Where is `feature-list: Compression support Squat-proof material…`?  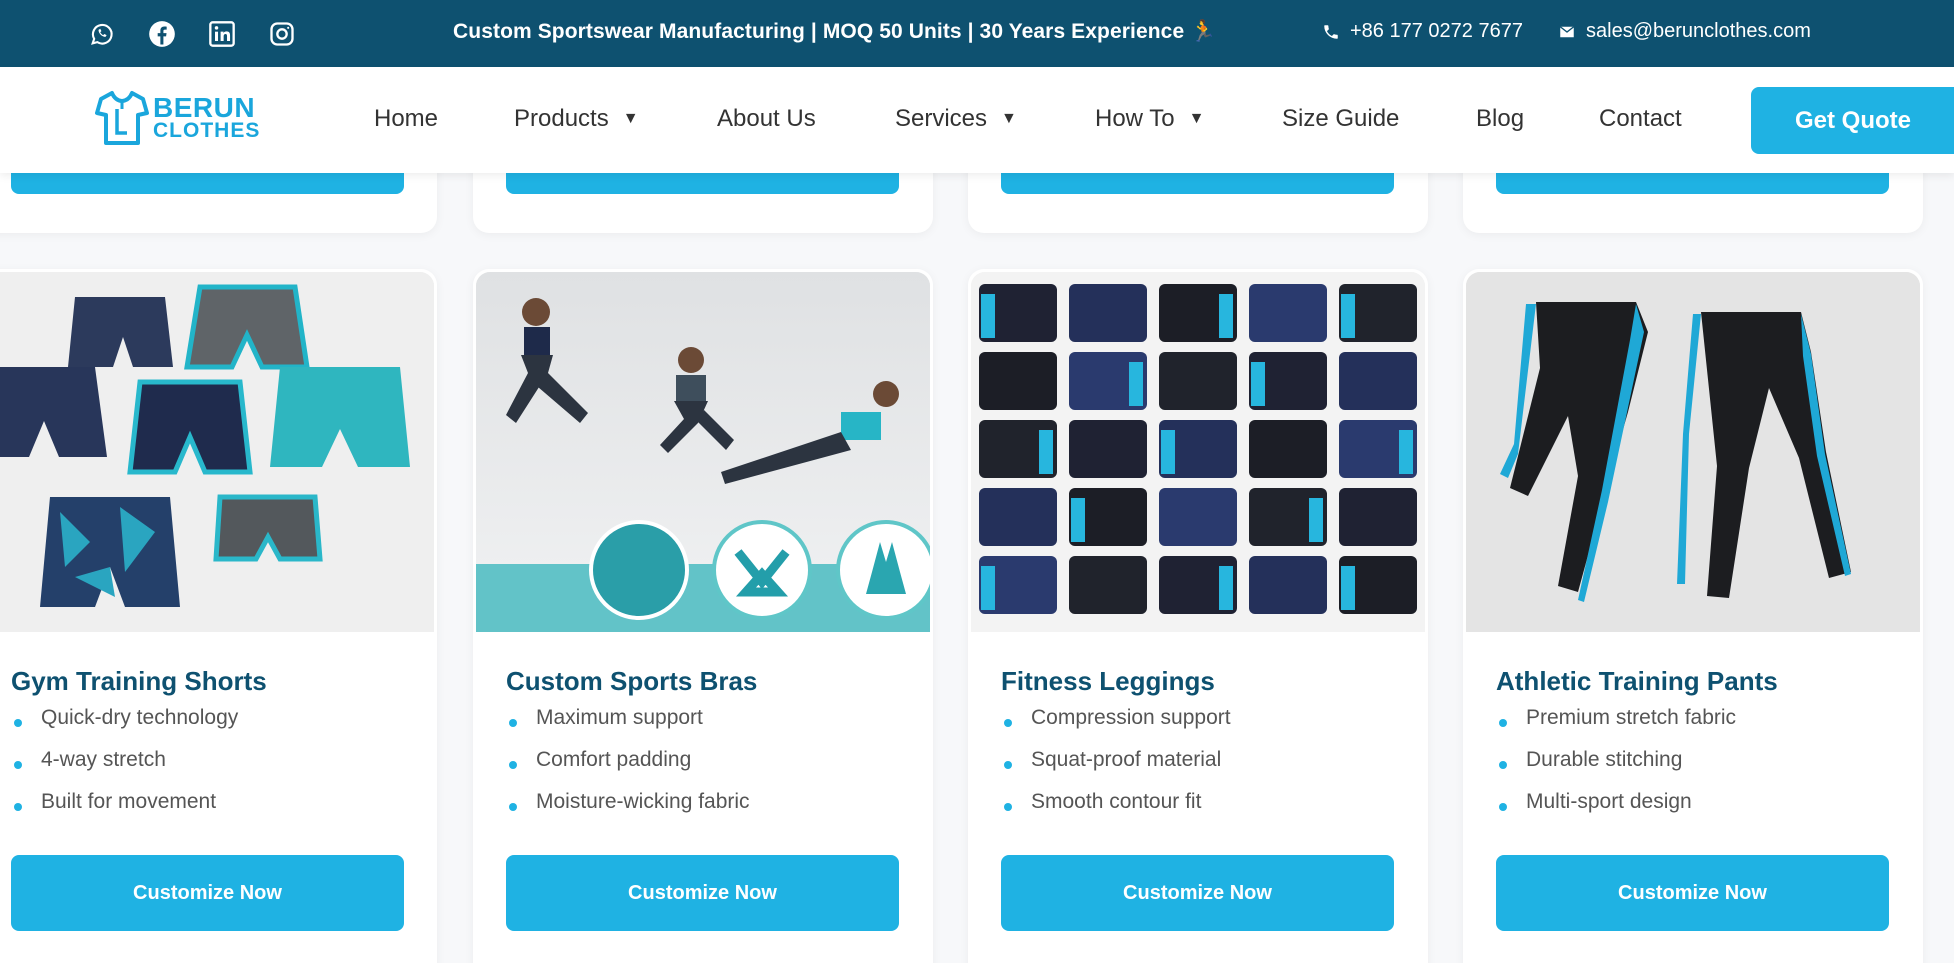
feature-list: Compression support Squat-proof material… is located at coordinates (1116, 767).